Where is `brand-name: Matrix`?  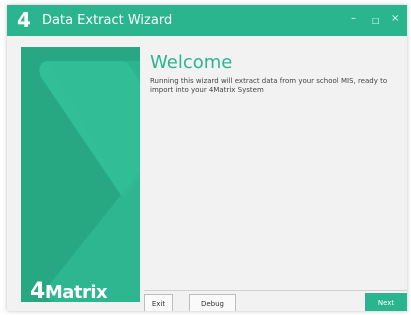 brand-name: Matrix is located at coordinates (76, 292).